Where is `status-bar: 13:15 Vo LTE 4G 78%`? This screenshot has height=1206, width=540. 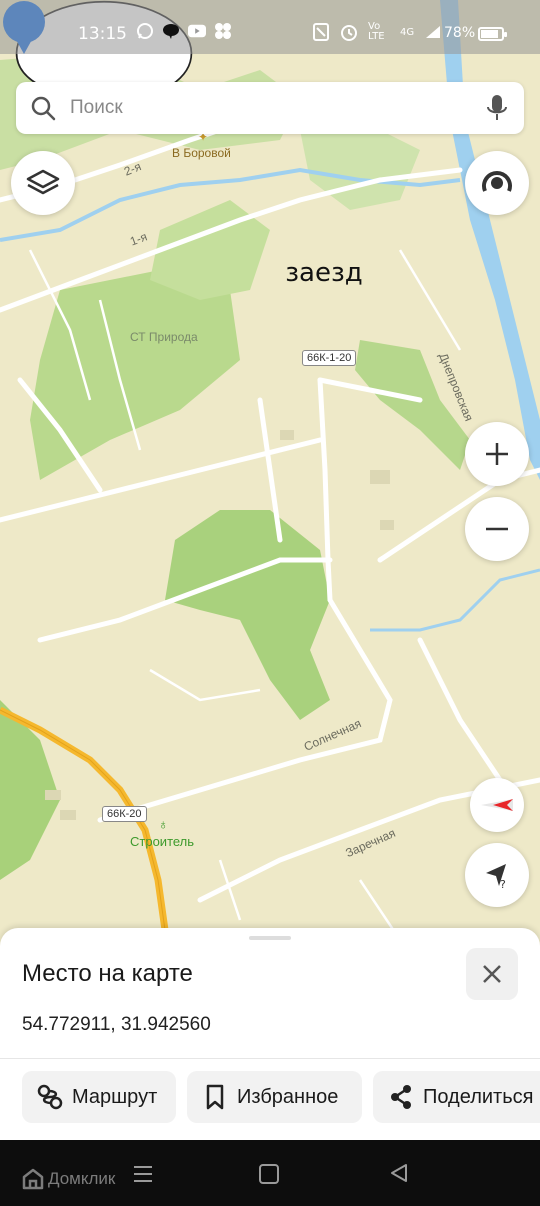 status-bar: 13:15 Vo LTE 4G 78% is located at coordinates (270, 27).